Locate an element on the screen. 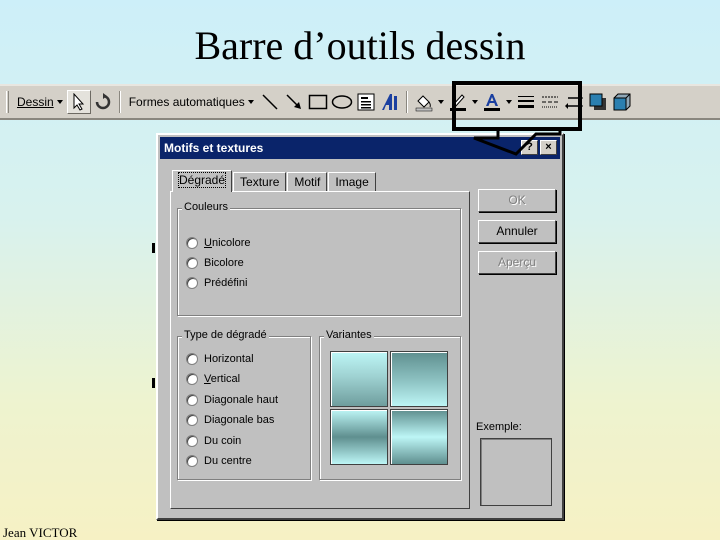 This screenshot has height=540, width=720. gradient-type-legend: Type de dégradé is located at coordinates (225, 335).